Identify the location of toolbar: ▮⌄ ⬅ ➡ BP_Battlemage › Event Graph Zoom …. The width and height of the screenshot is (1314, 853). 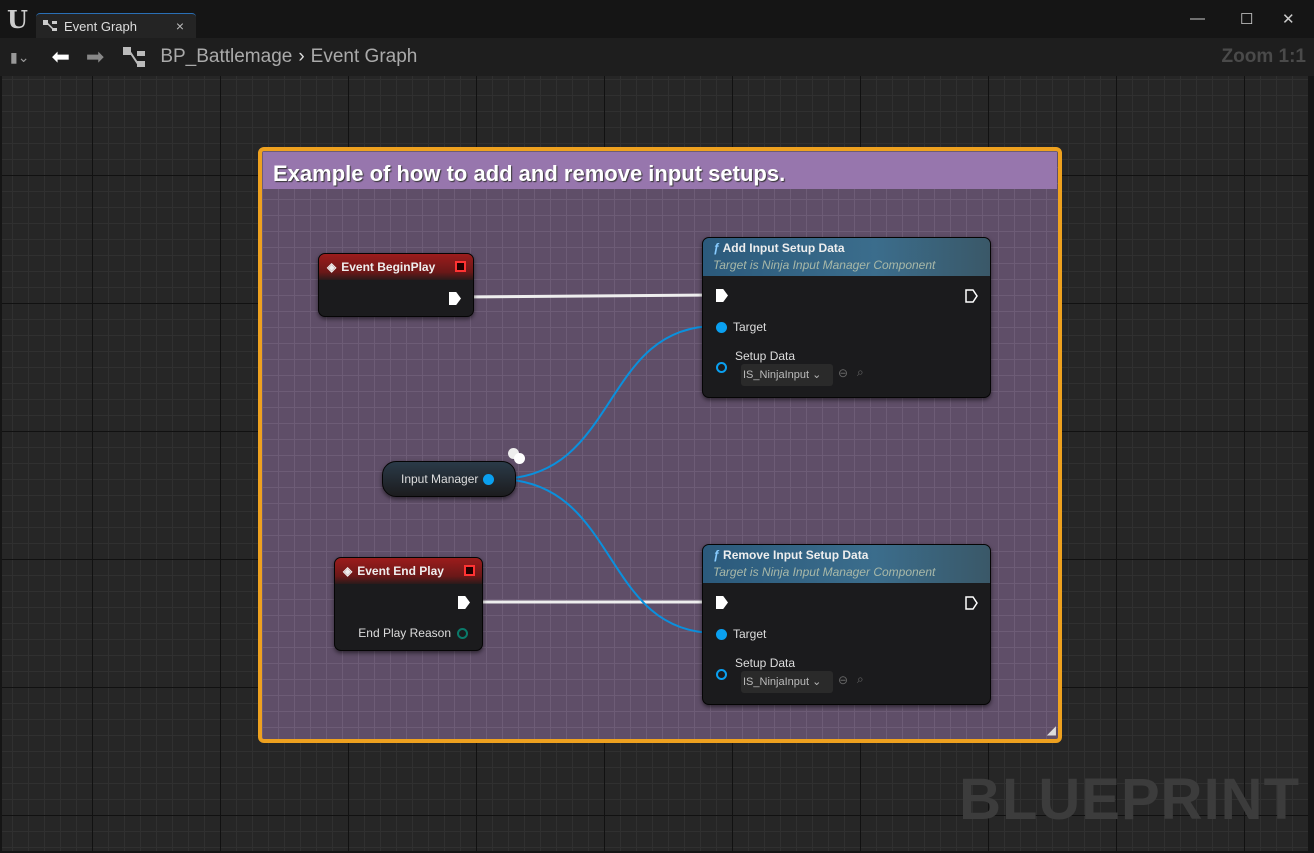
(657, 57).